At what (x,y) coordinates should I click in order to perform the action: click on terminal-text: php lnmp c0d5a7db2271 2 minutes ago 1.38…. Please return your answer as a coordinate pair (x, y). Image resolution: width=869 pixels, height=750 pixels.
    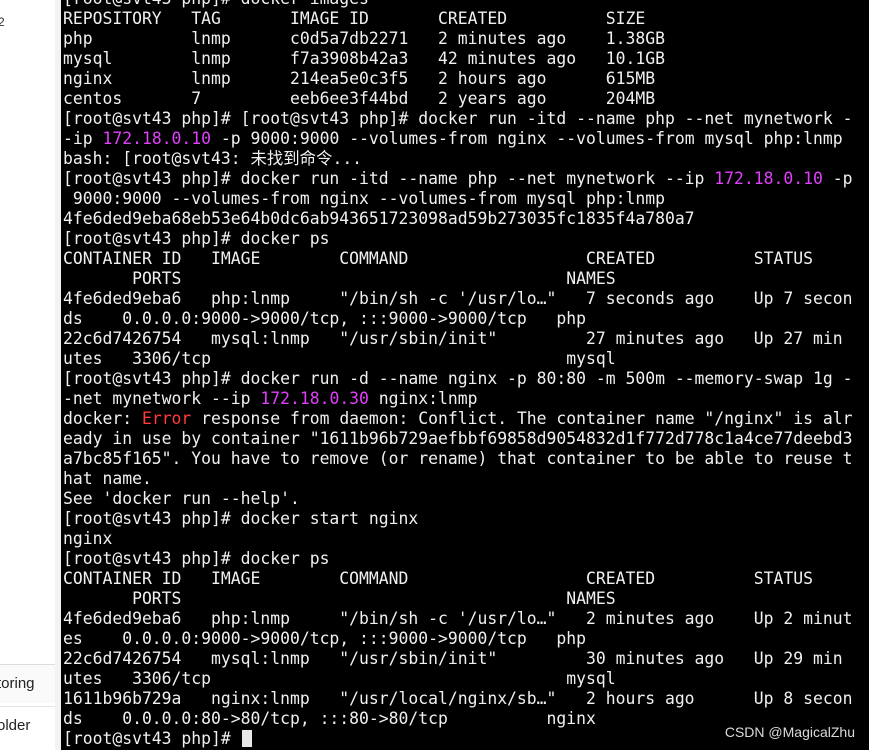
    Looking at the image, I should click on (364, 38).